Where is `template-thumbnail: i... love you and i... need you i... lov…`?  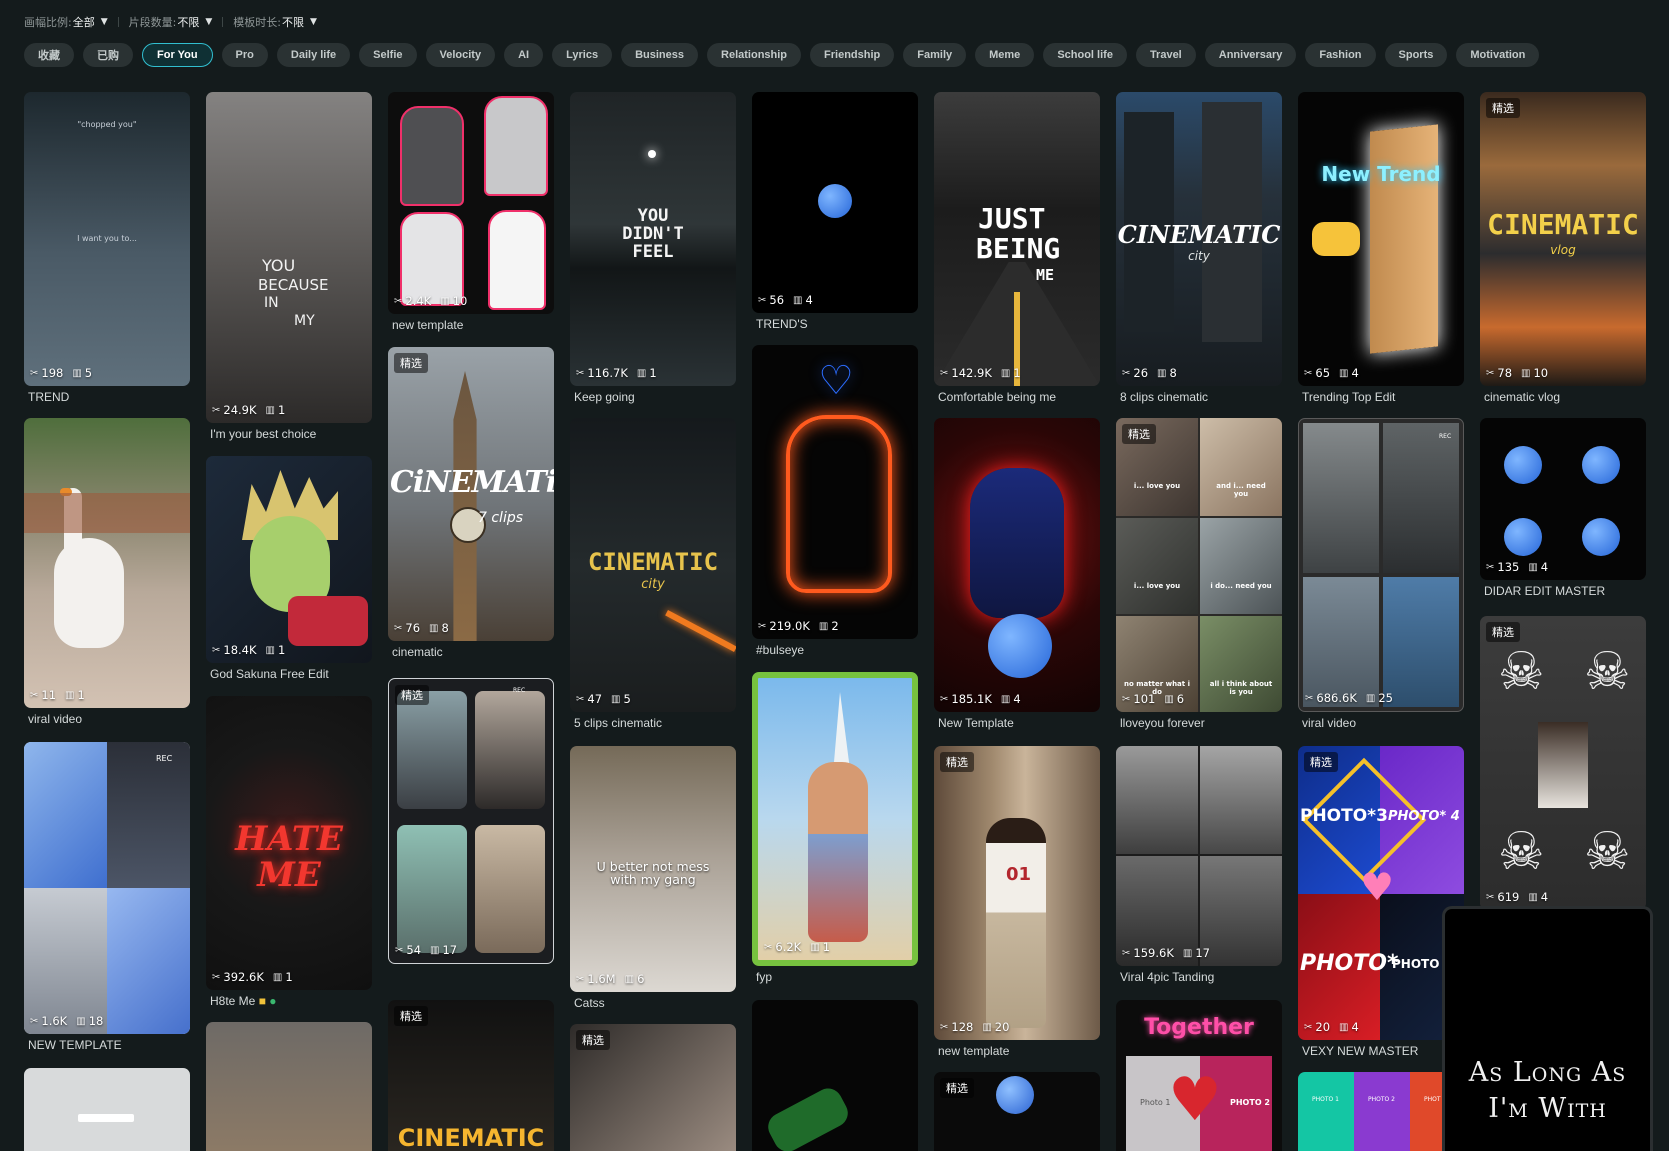 template-thumbnail: i... love you and i... need you i... lov… is located at coordinates (1199, 565).